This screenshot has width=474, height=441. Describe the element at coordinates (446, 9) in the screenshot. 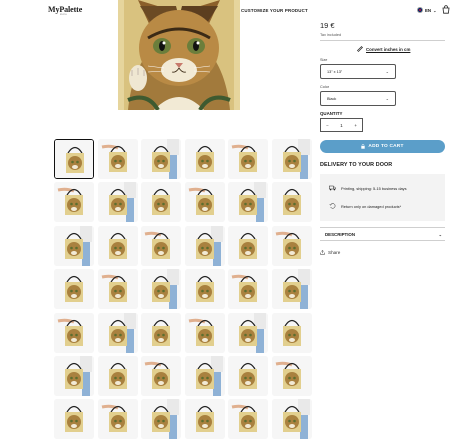

I see `cart-icon` at that location.